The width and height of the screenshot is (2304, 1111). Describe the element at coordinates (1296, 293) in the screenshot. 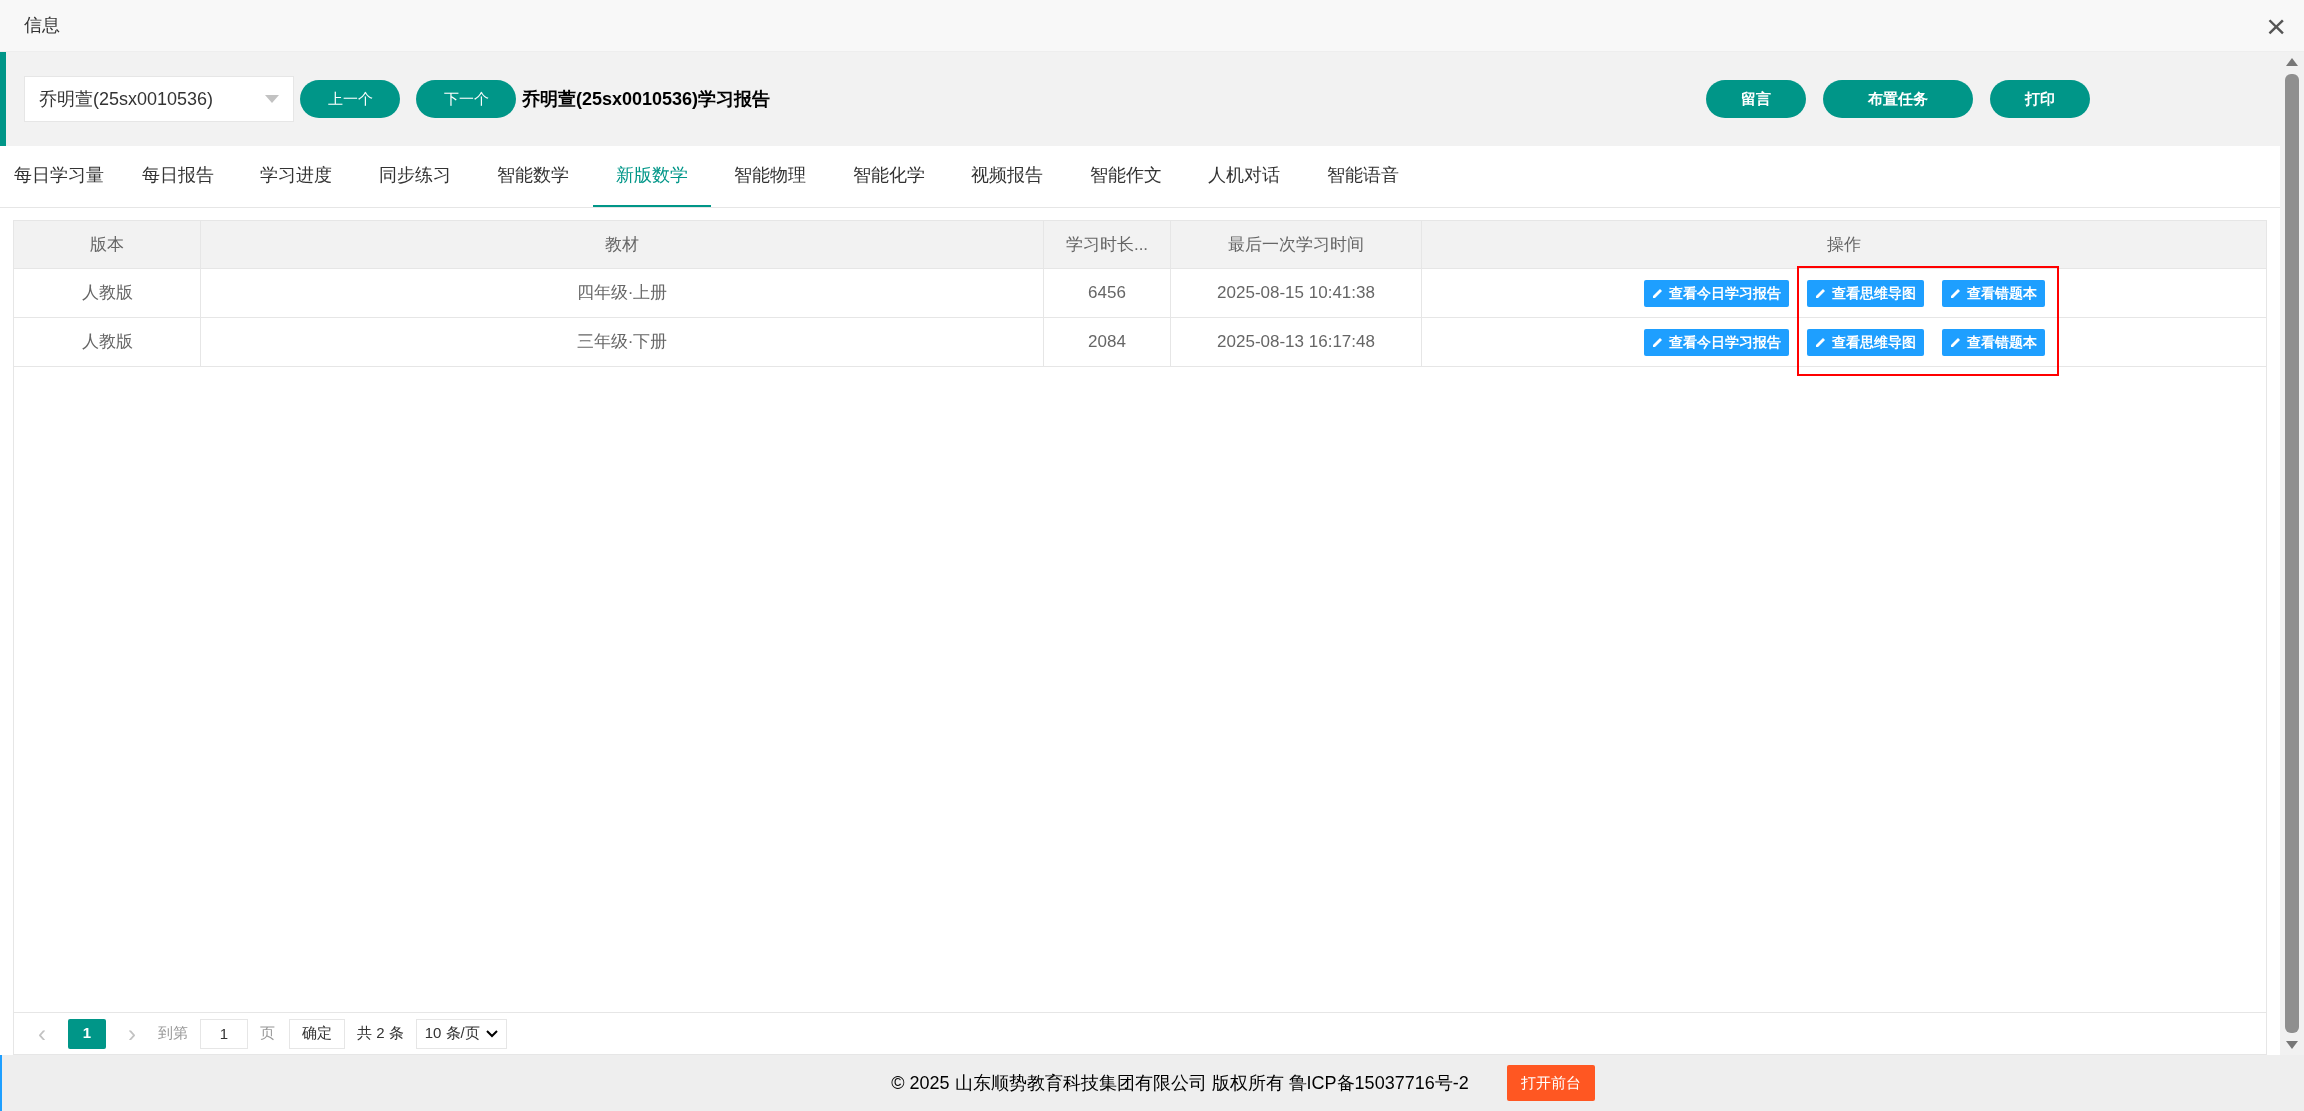

I see `table-cell: 2025-08-15 10:41:38` at that location.